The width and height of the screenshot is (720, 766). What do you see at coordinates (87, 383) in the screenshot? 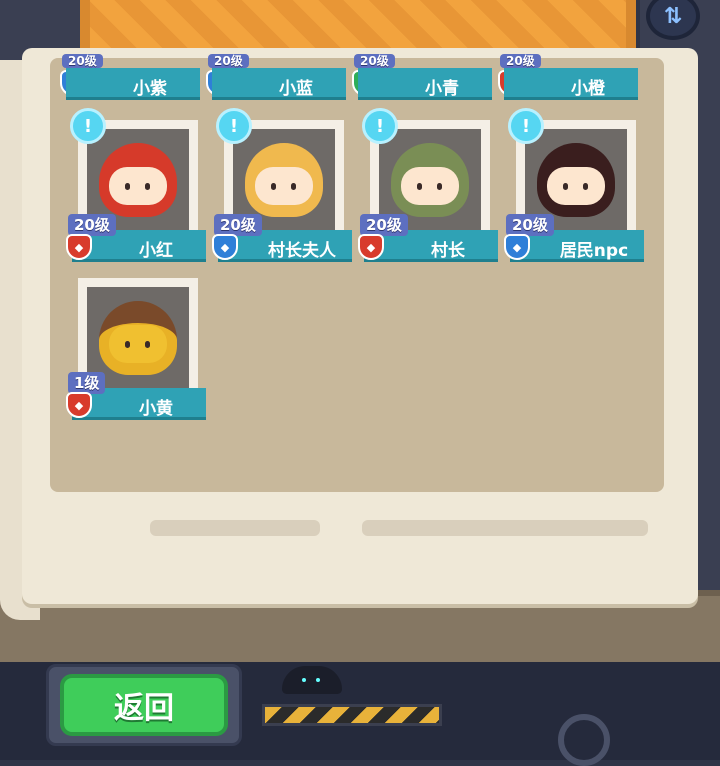
I see `level-badge: 1级` at bounding box center [87, 383].